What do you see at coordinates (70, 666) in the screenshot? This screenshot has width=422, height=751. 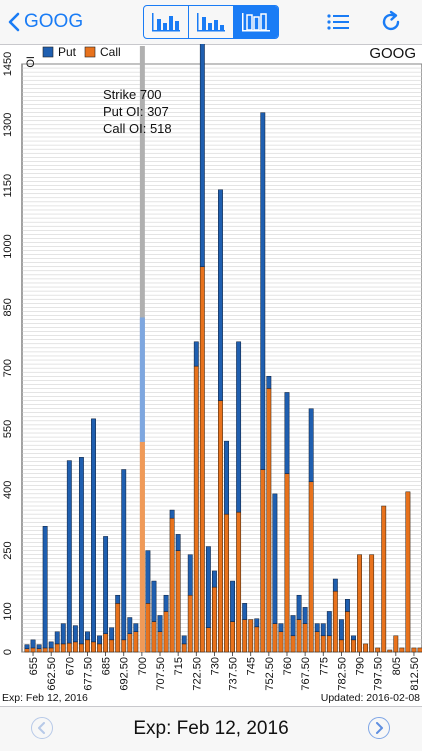 I see `x-tick-label: 670` at bounding box center [70, 666].